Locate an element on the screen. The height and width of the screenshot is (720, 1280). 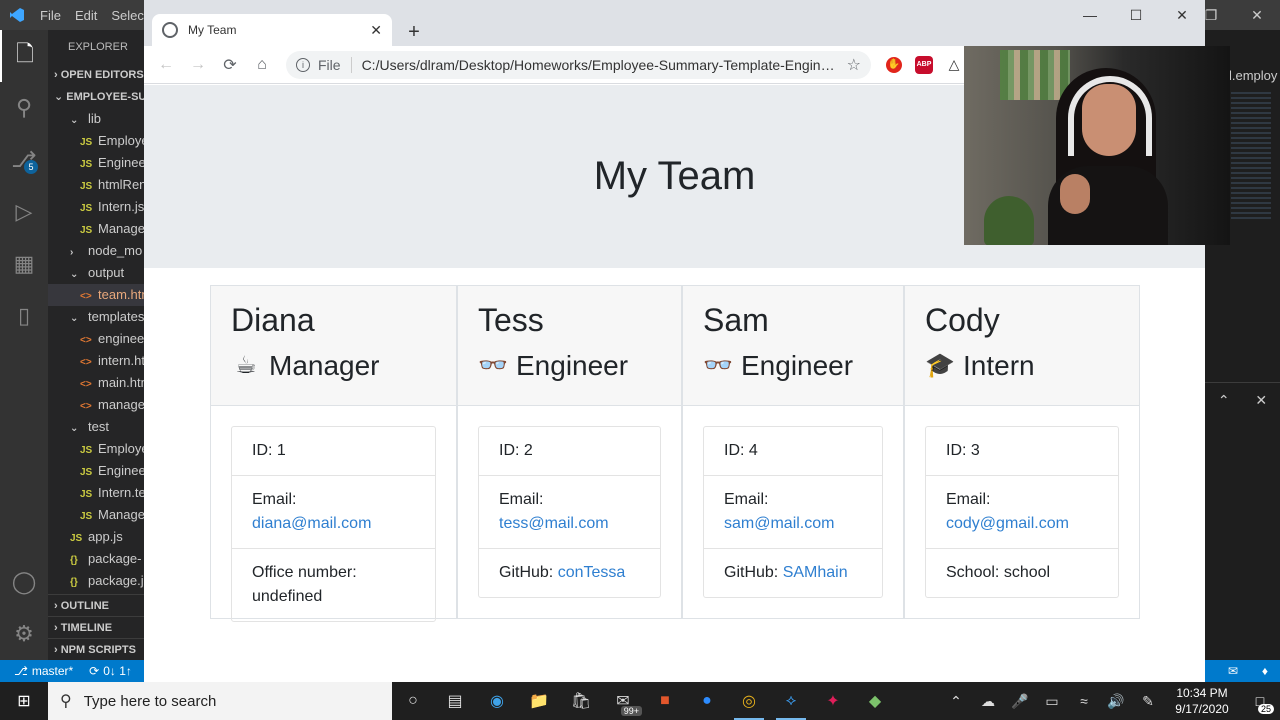
forward-arrow-icon: → is located at coordinates (198, 65).